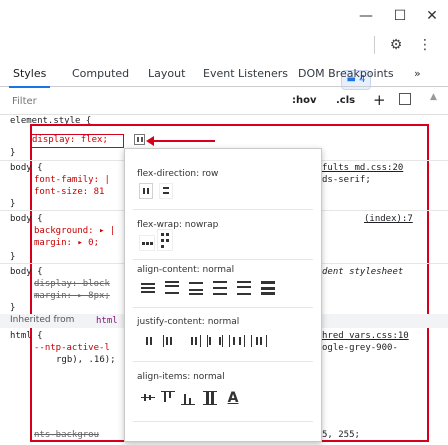  What do you see at coordinates (432, 16) in the screenshot?
I see `close-button: ✕` at bounding box center [432, 16].